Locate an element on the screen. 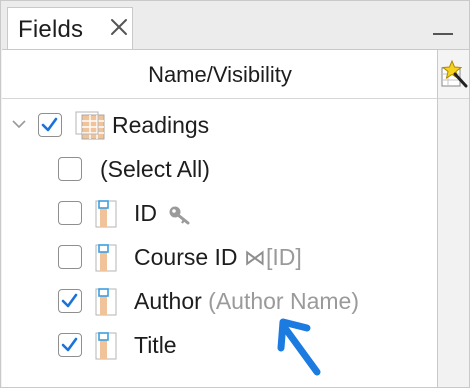  title-checkbox is located at coordinates (70, 345).